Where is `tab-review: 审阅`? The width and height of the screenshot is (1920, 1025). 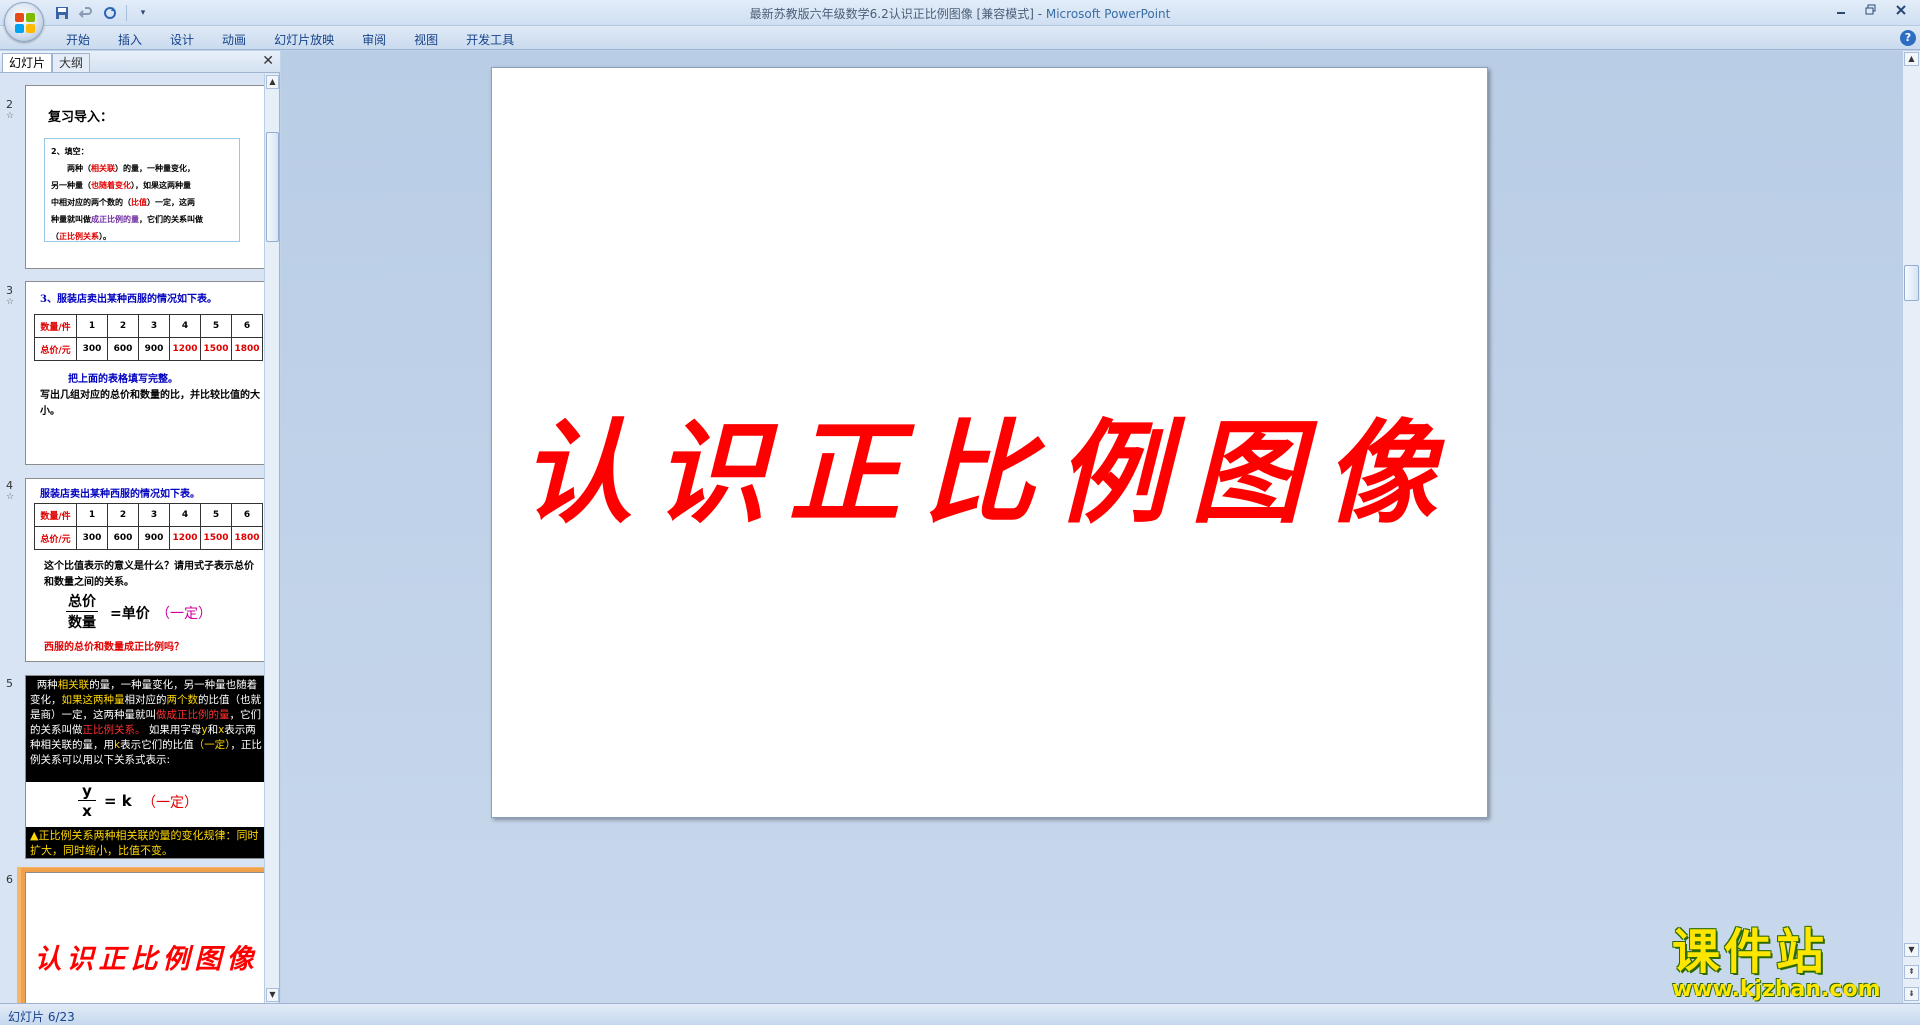
tab-review: 审阅 is located at coordinates (374, 39).